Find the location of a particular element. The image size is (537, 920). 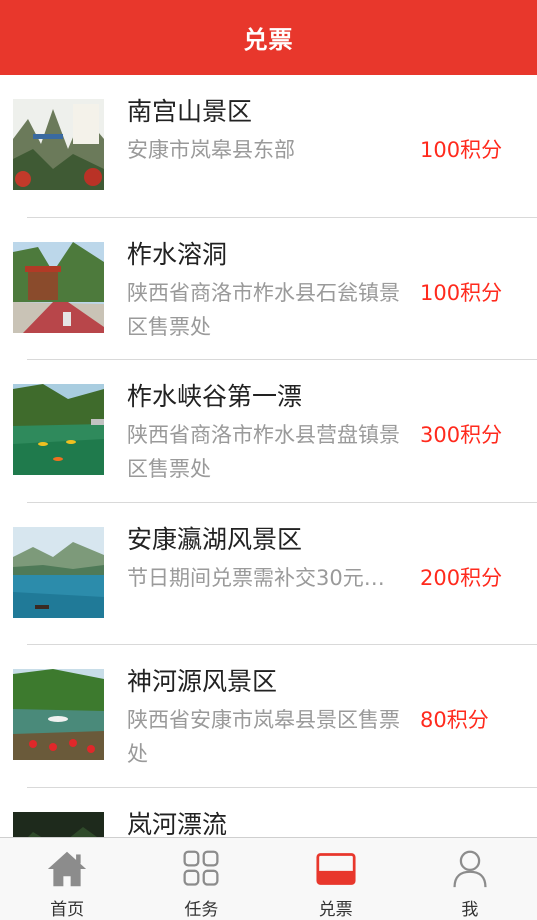

page-title: 兑票 is located at coordinates (268, 40).